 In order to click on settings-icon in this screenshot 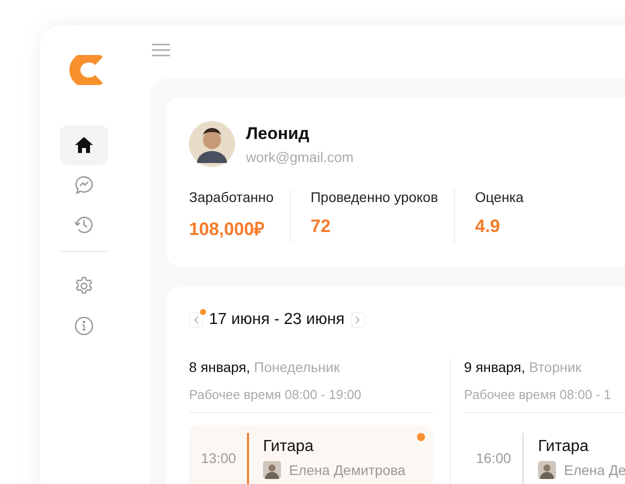, I will do `click(84, 286)`.